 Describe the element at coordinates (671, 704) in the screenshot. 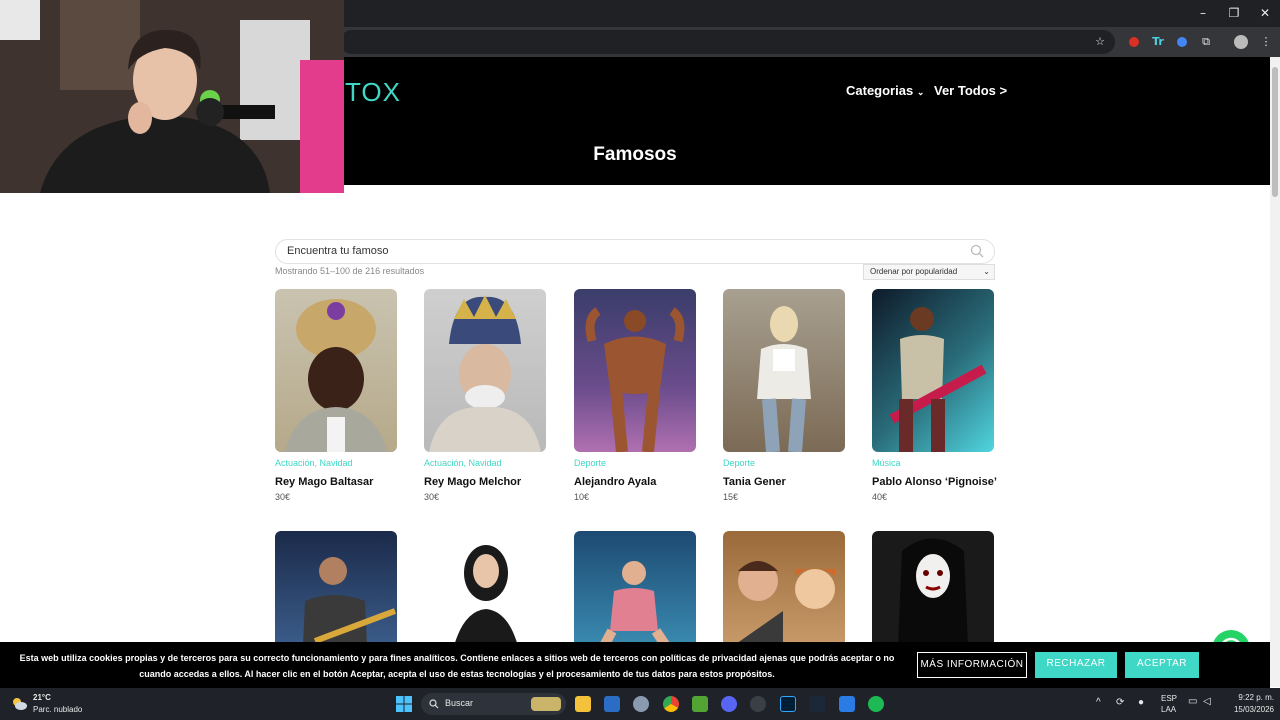

I see `chrome-icon` at that location.